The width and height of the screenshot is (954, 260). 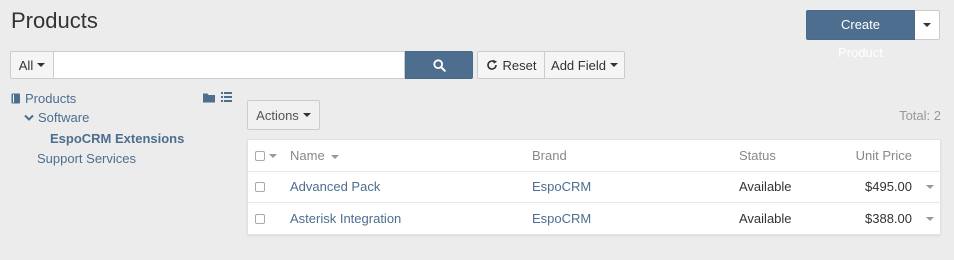 I want to click on create-dropdown-toggle, so click(x=927, y=25).